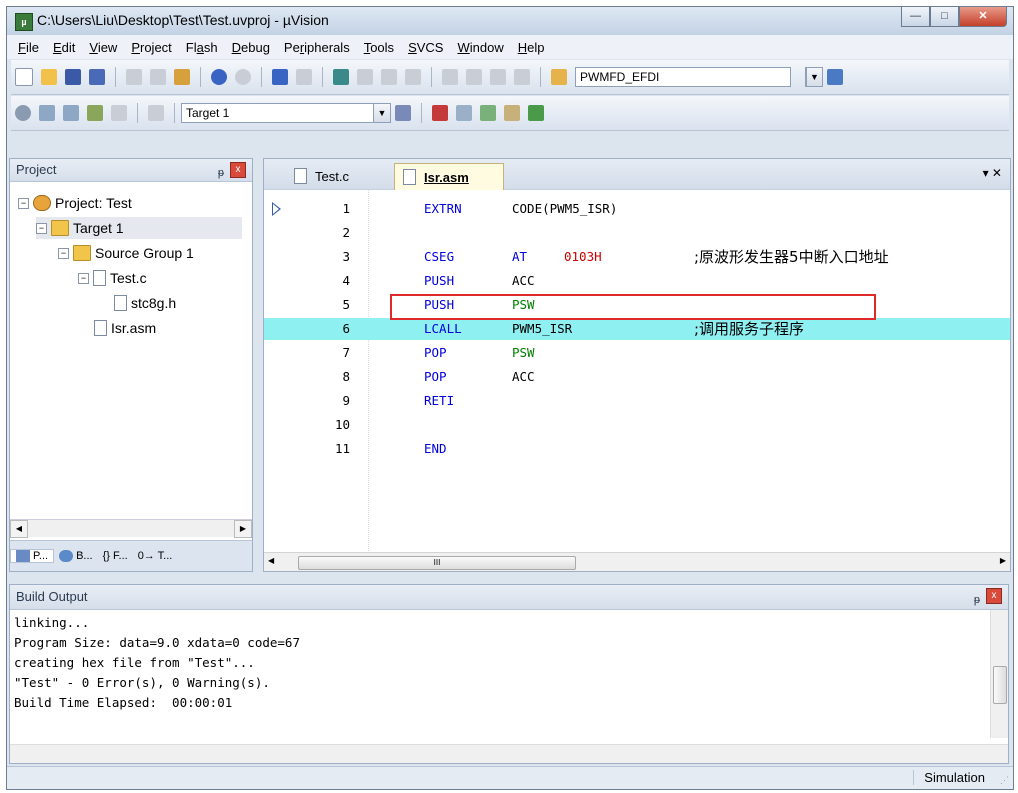  What do you see at coordinates (64, 47) in the screenshot?
I see `menu-item: Edit` at bounding box center [64, 47].